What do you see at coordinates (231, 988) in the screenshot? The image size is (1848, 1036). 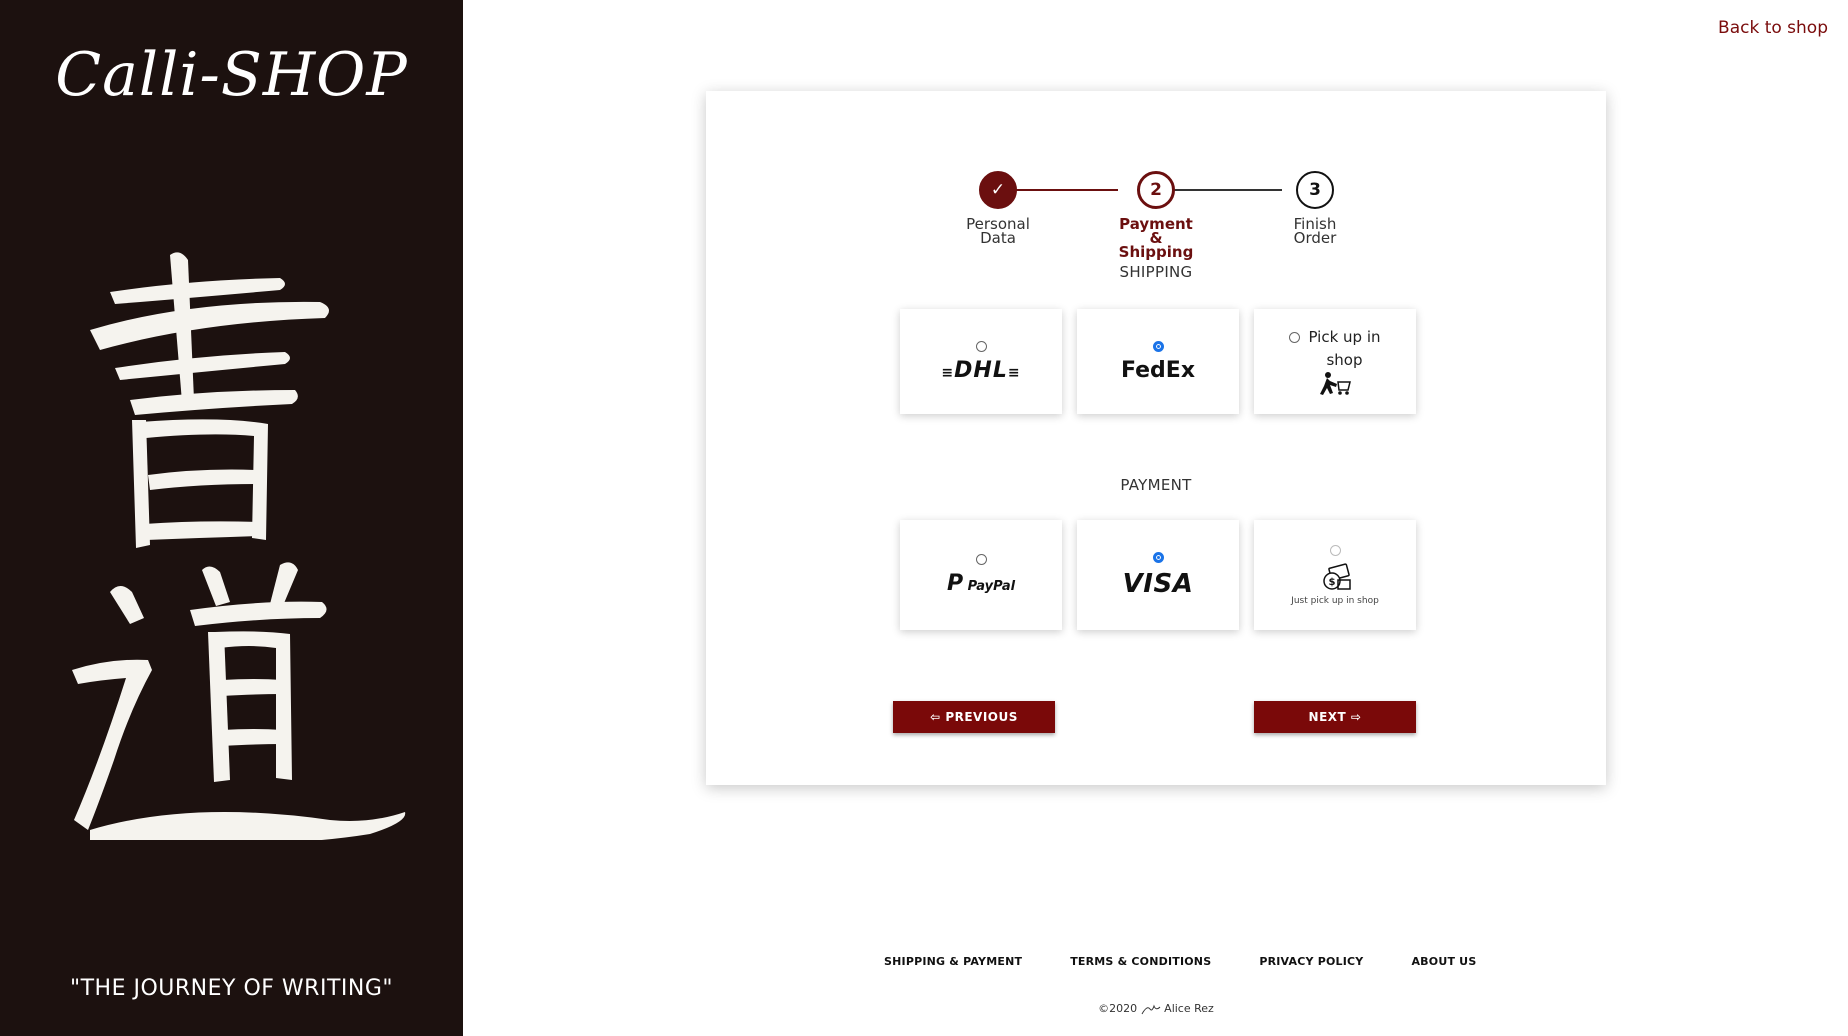 I see `tagline: "THE JOURNEY OF WRITING"` at bounding box center [231, 988].